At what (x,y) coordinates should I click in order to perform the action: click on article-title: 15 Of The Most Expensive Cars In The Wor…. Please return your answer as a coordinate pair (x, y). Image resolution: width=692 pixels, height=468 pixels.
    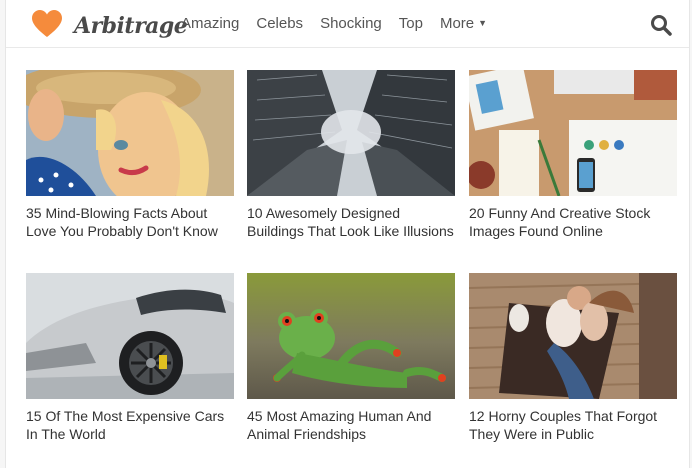
    Looking at the image, I should click on (130, 425).